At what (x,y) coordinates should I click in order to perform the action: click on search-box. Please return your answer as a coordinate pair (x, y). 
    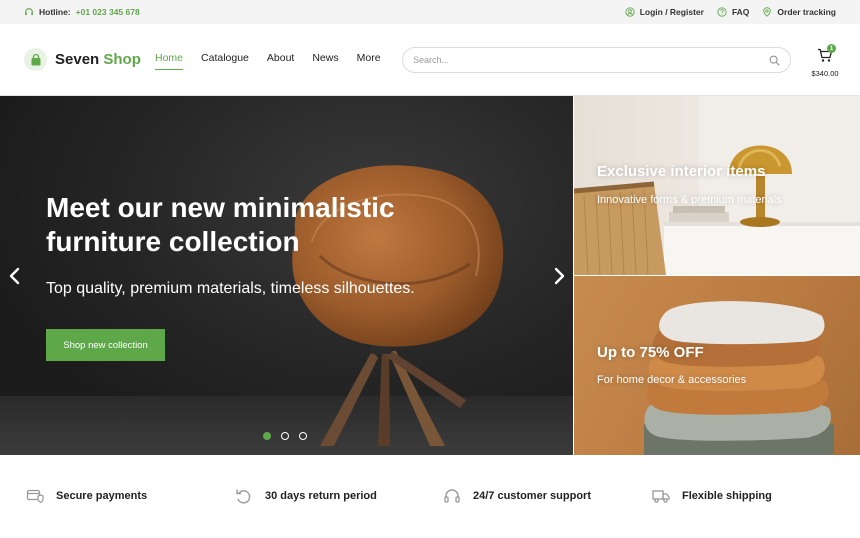
    Looking at the image, I should click on (596, 60).